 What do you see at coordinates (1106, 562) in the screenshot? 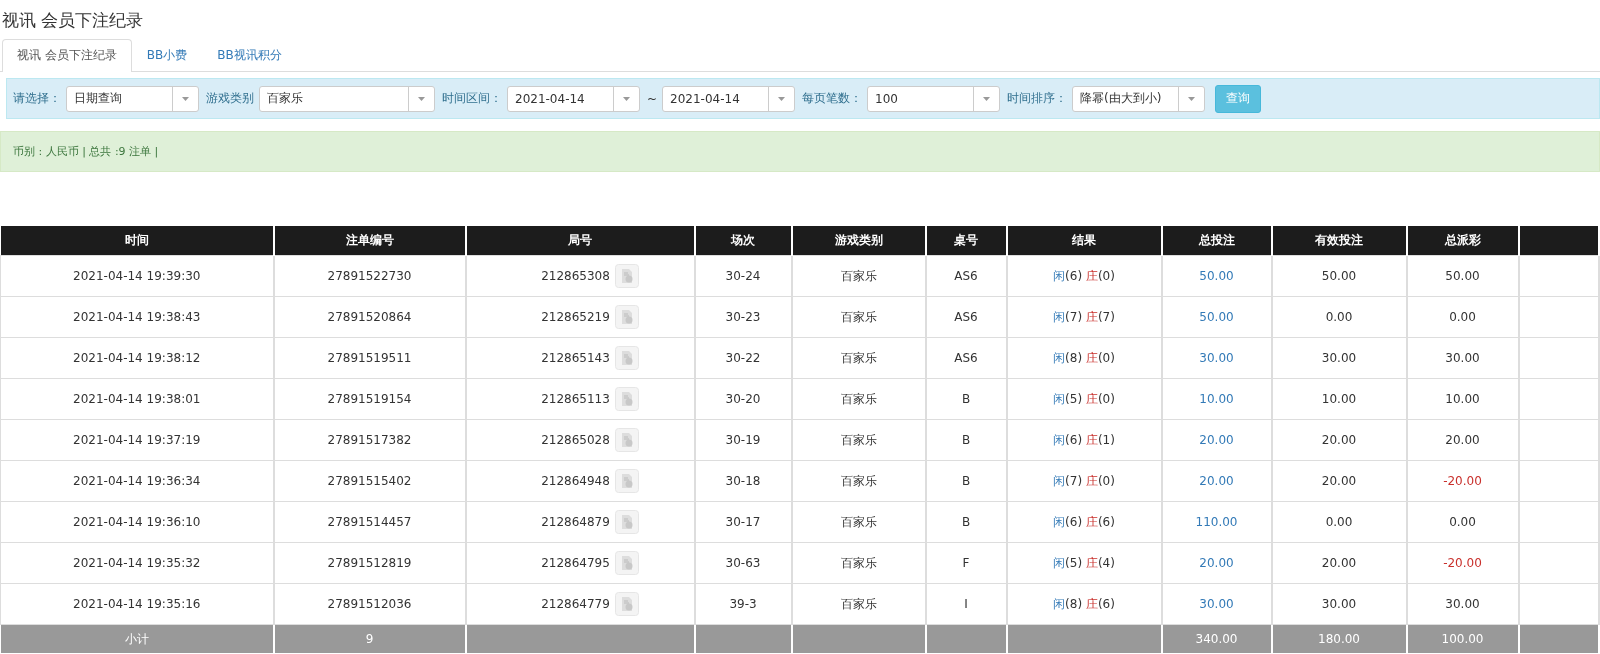
I see `banker-points: (4)` at bounding box center [1106, 562].